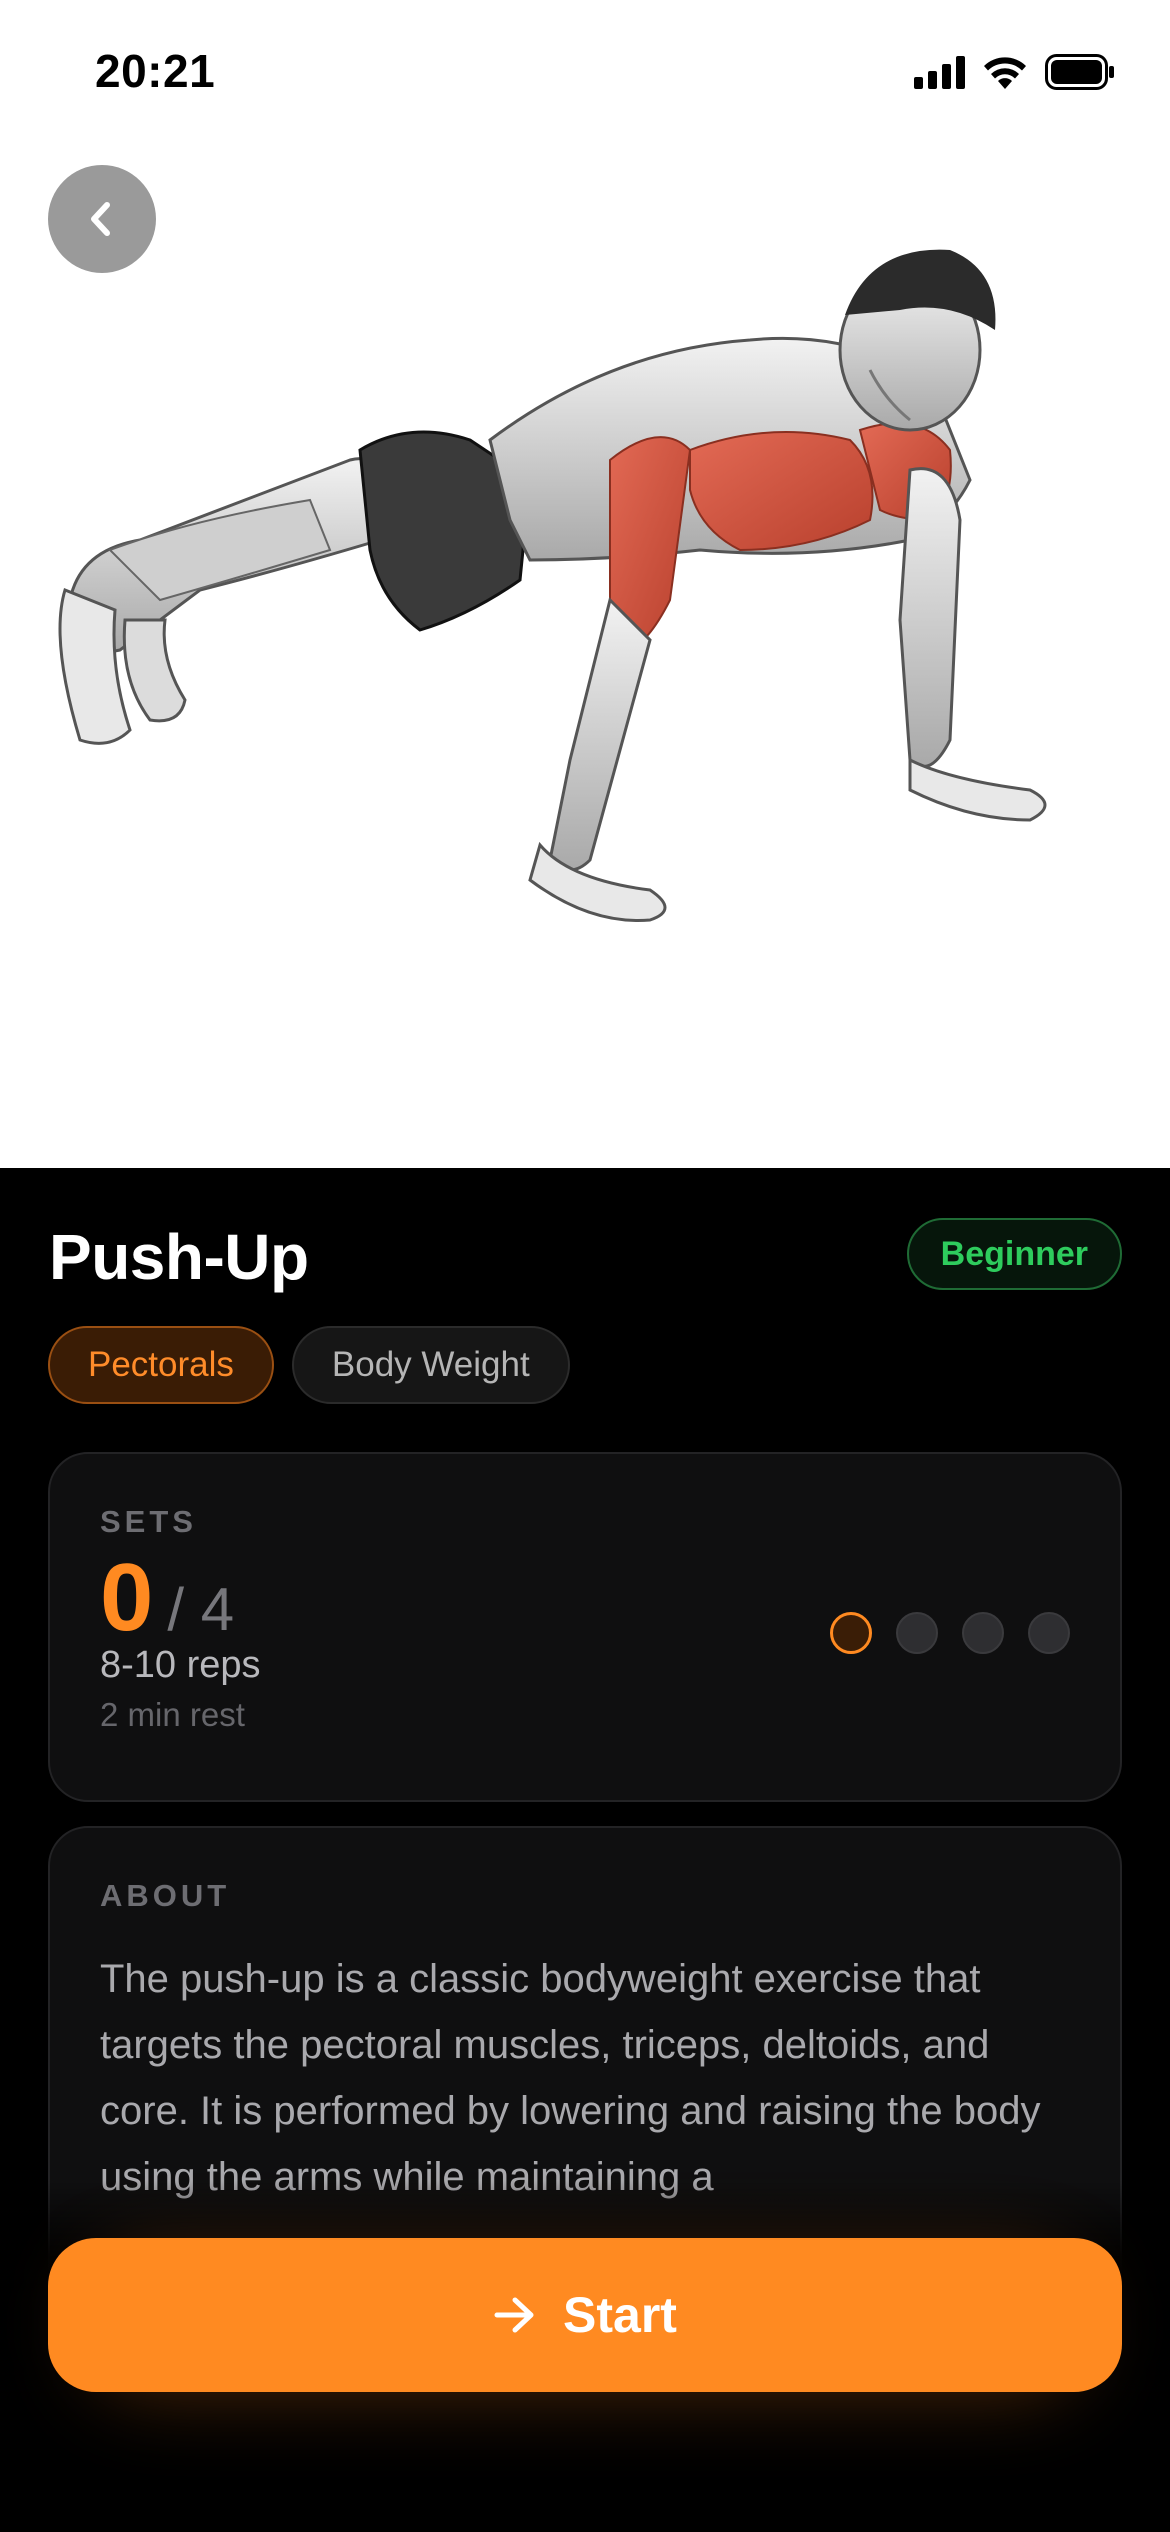 The image size is (1170, 2532). I want to click on wifi-icon, so click(1005, 72).